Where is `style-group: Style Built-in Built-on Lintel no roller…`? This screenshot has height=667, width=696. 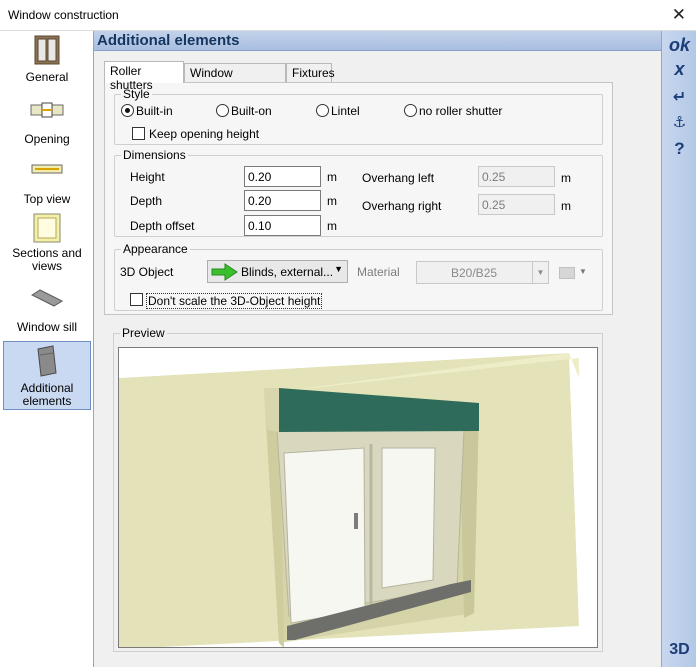 style-group: Style Built-in Built-on Lintel no roller… is located at coordinates (358, 116).